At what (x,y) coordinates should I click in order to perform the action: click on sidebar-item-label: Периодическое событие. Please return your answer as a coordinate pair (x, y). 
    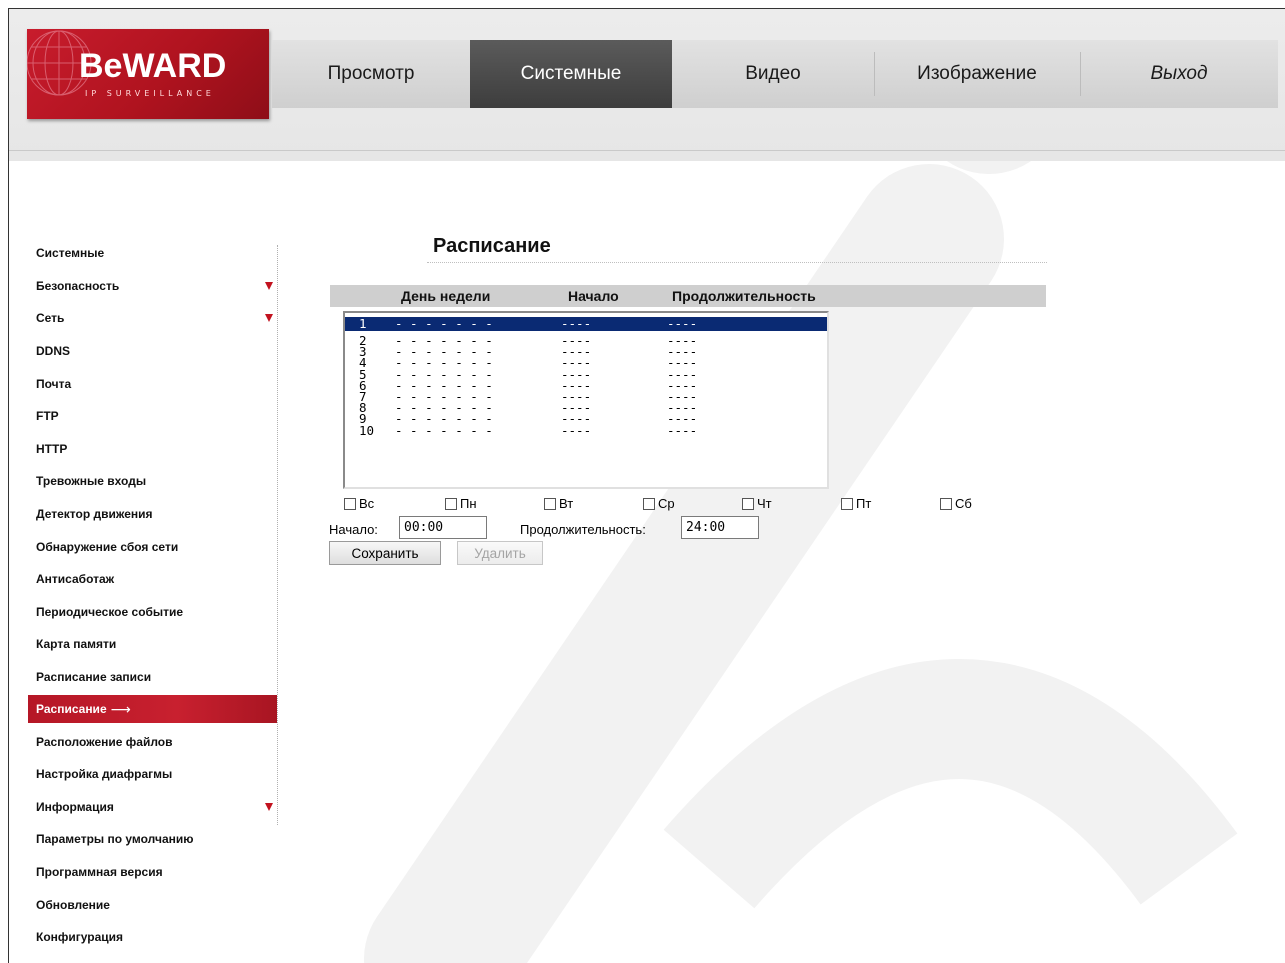
    Looking at the image, I should click on (110, 611).